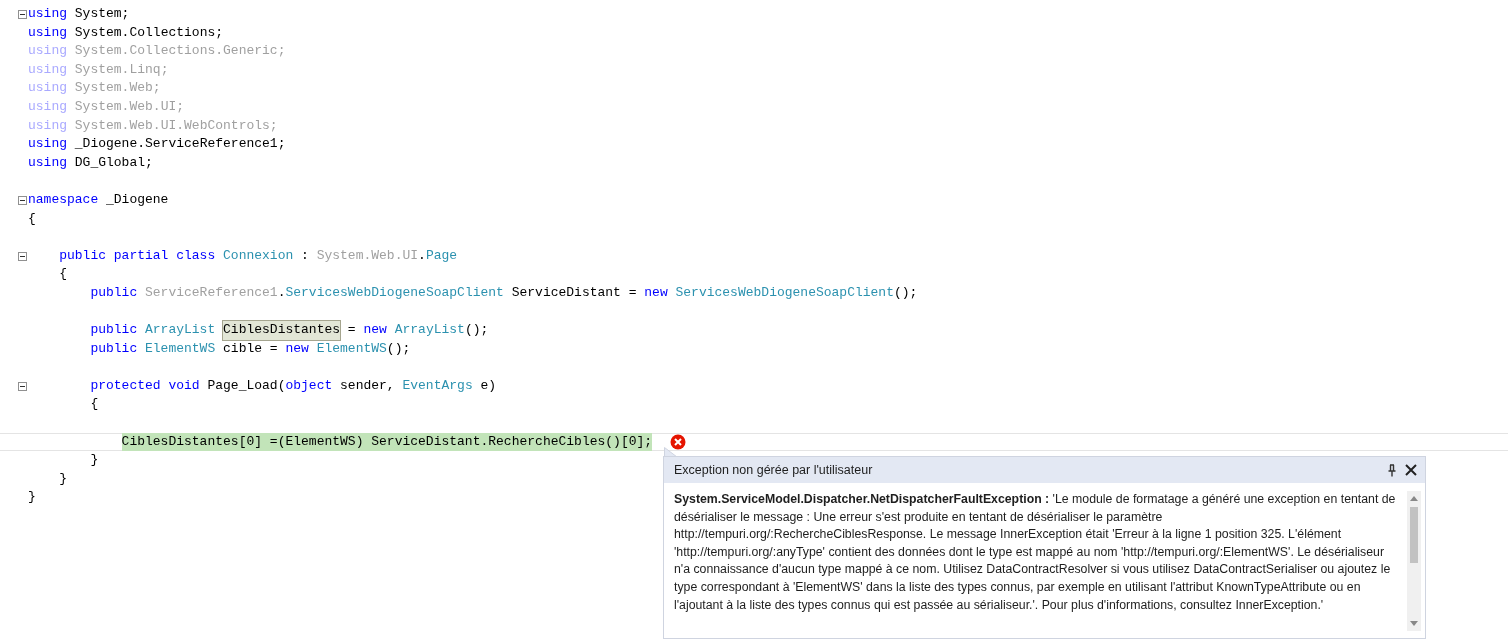 Image resolution: width=1508 pixels, height=639 pixels. Describe the element at coordinates (387, 442) in the screenshot. I see `highlighted-statement: CiblesDistantes[0] =(ElementWS) ServiceDistant.RechercheCibles()[0];` at that location.